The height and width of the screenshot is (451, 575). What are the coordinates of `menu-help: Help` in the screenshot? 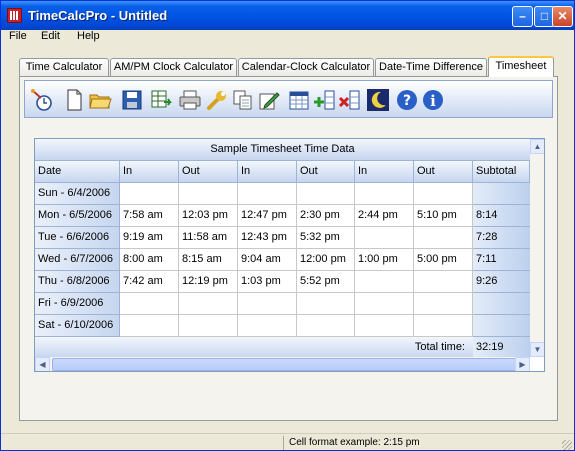 It's located at (88, 36).